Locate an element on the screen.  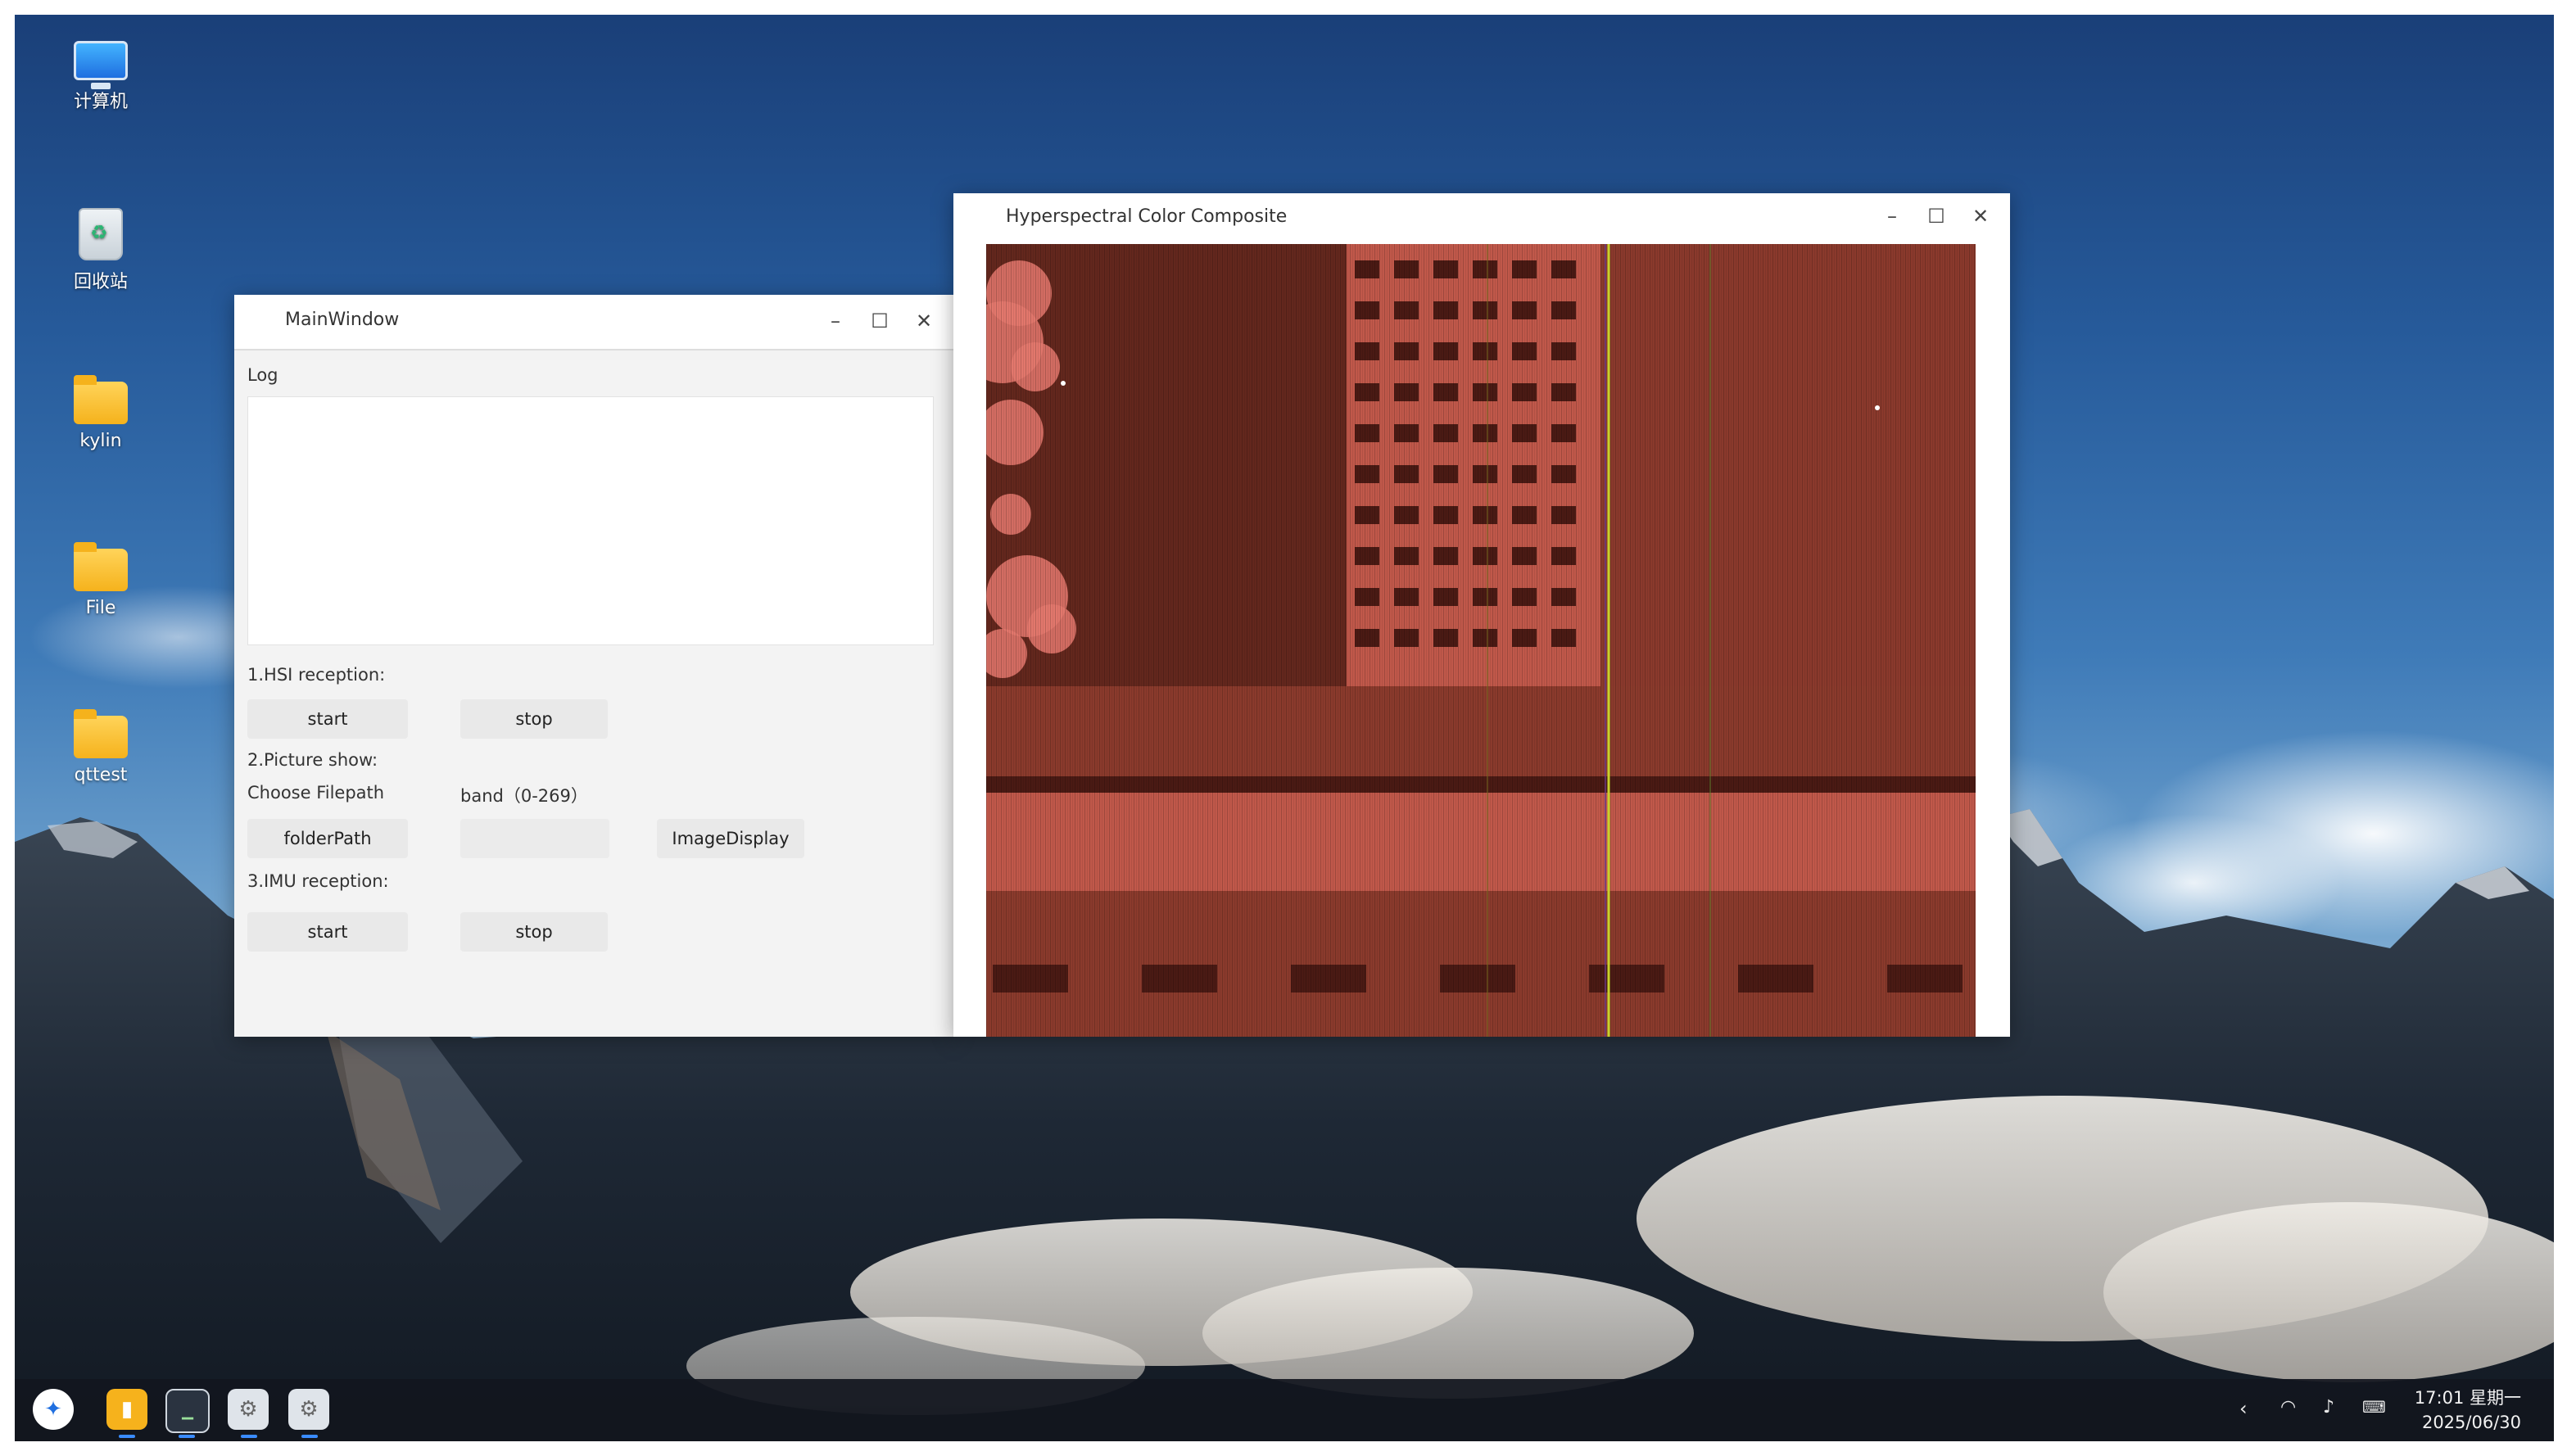
terminal-icon: ▁ is located at coordinates (187, 1411).